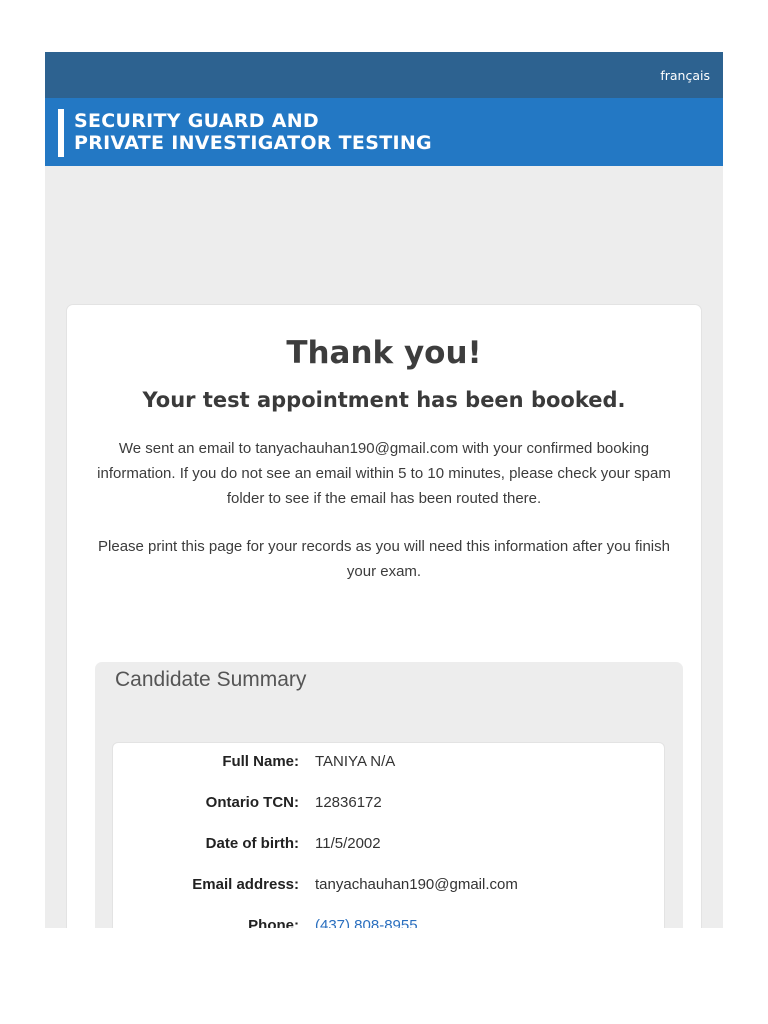 This screenshot has width=768, height=1024. I want to click on brand-accent-stripe, so click(61, 133).